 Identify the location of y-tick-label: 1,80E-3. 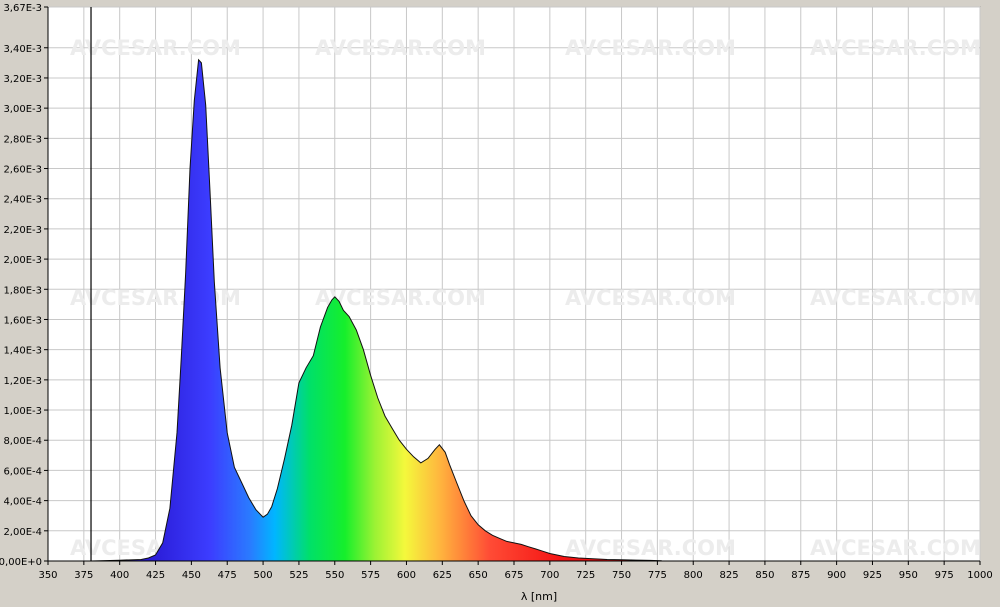
(22, 290).